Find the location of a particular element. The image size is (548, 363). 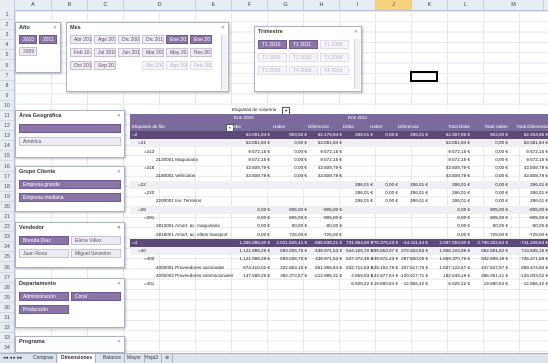

pivot-cell: 2.021.826,41 € is located at coordinates (290, 243).